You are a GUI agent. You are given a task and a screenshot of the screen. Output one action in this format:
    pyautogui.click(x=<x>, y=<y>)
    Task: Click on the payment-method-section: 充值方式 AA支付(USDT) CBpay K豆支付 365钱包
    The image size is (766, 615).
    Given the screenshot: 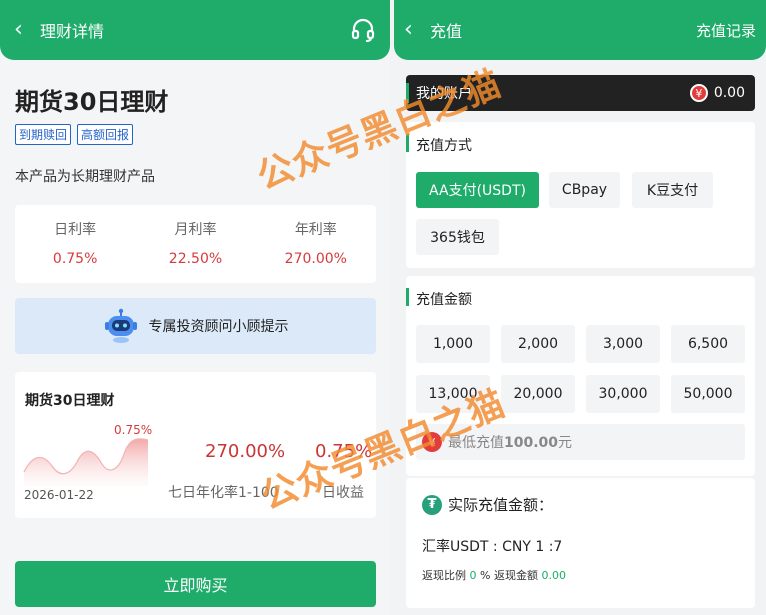 What is the action you would take?
    pyautogui.click(x=580, y=195)
    